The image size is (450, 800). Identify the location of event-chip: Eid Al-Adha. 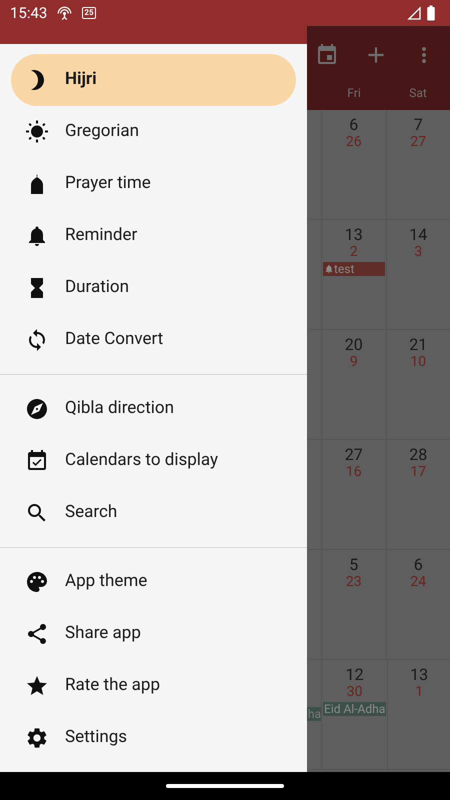
(354, 709).